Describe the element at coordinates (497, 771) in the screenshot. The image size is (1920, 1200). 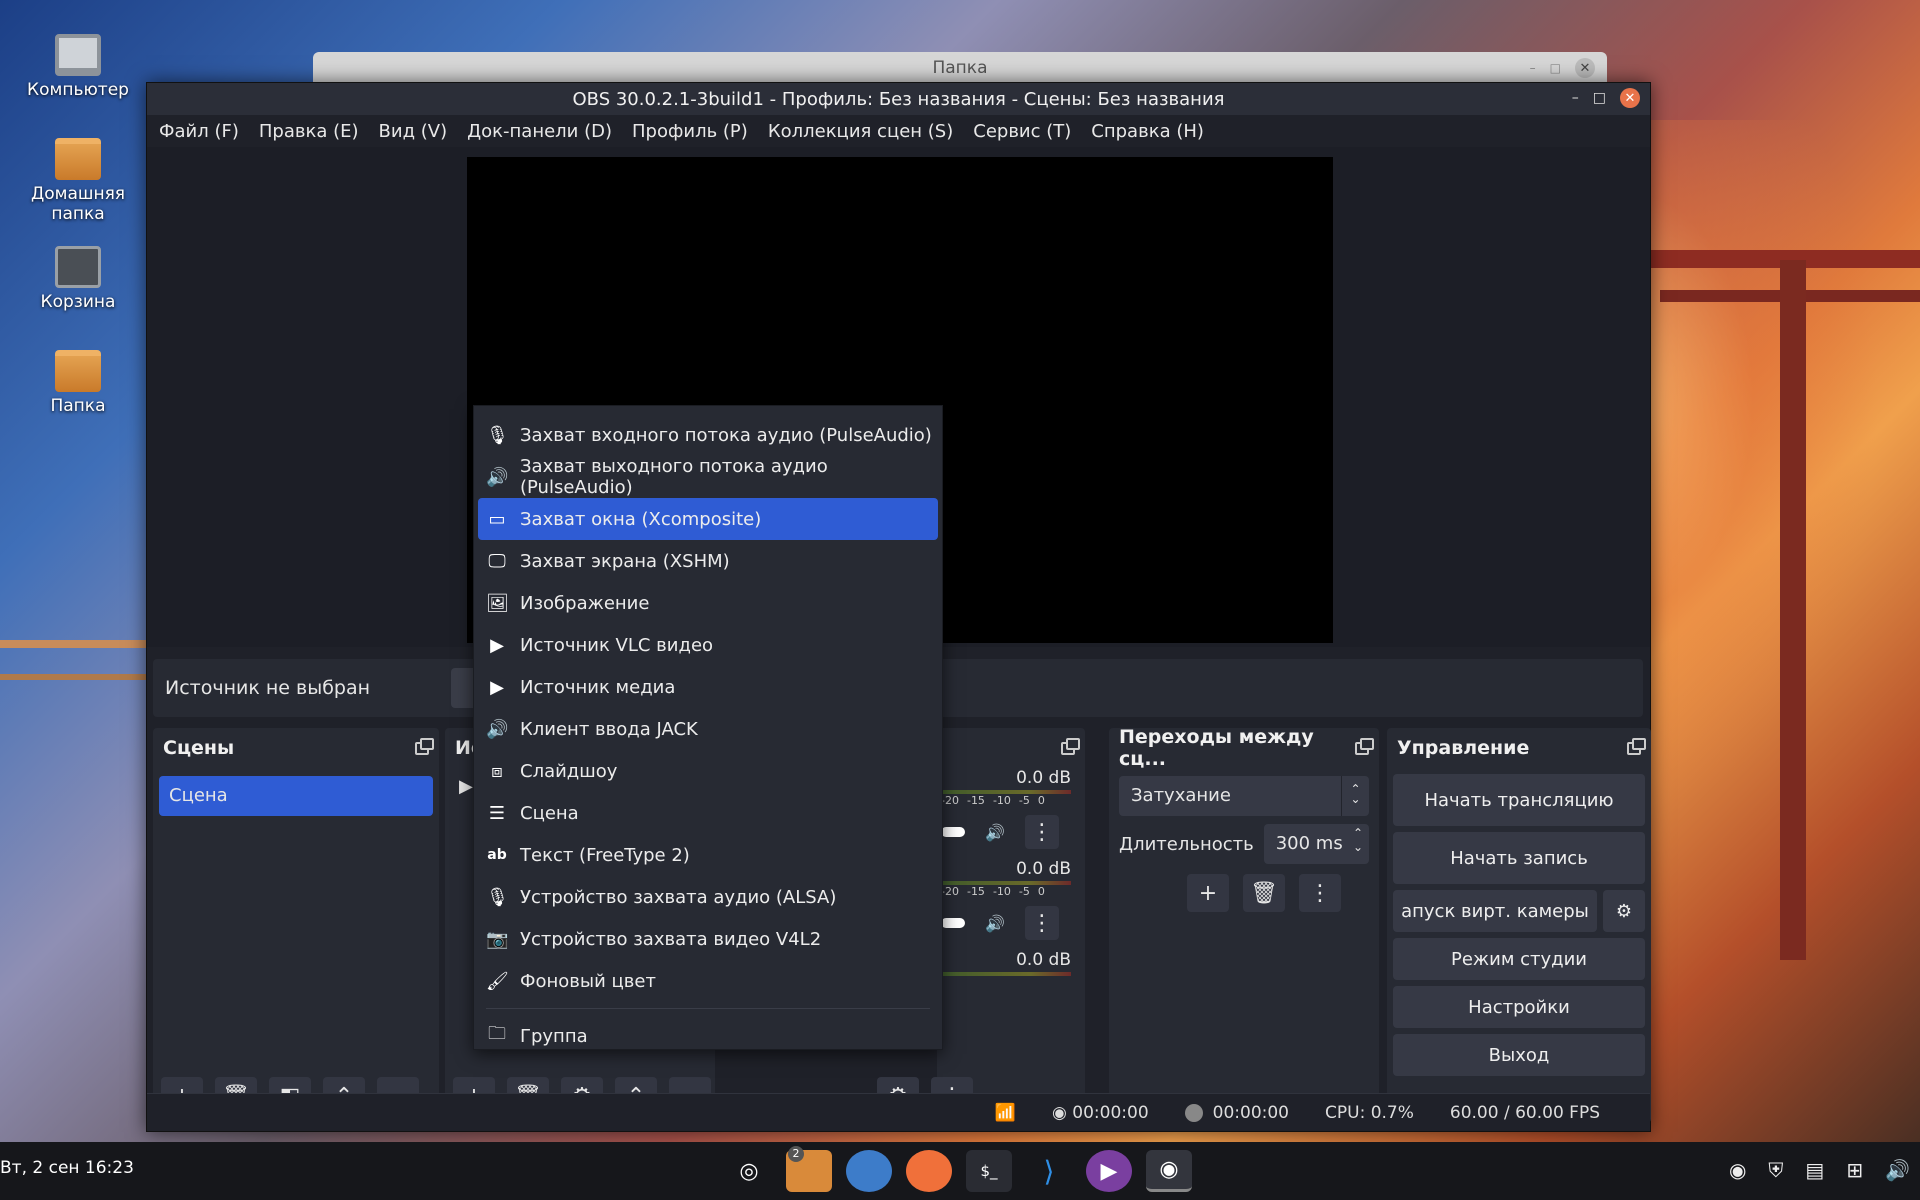
I see `slideshow-icon: ⧈` at that location.